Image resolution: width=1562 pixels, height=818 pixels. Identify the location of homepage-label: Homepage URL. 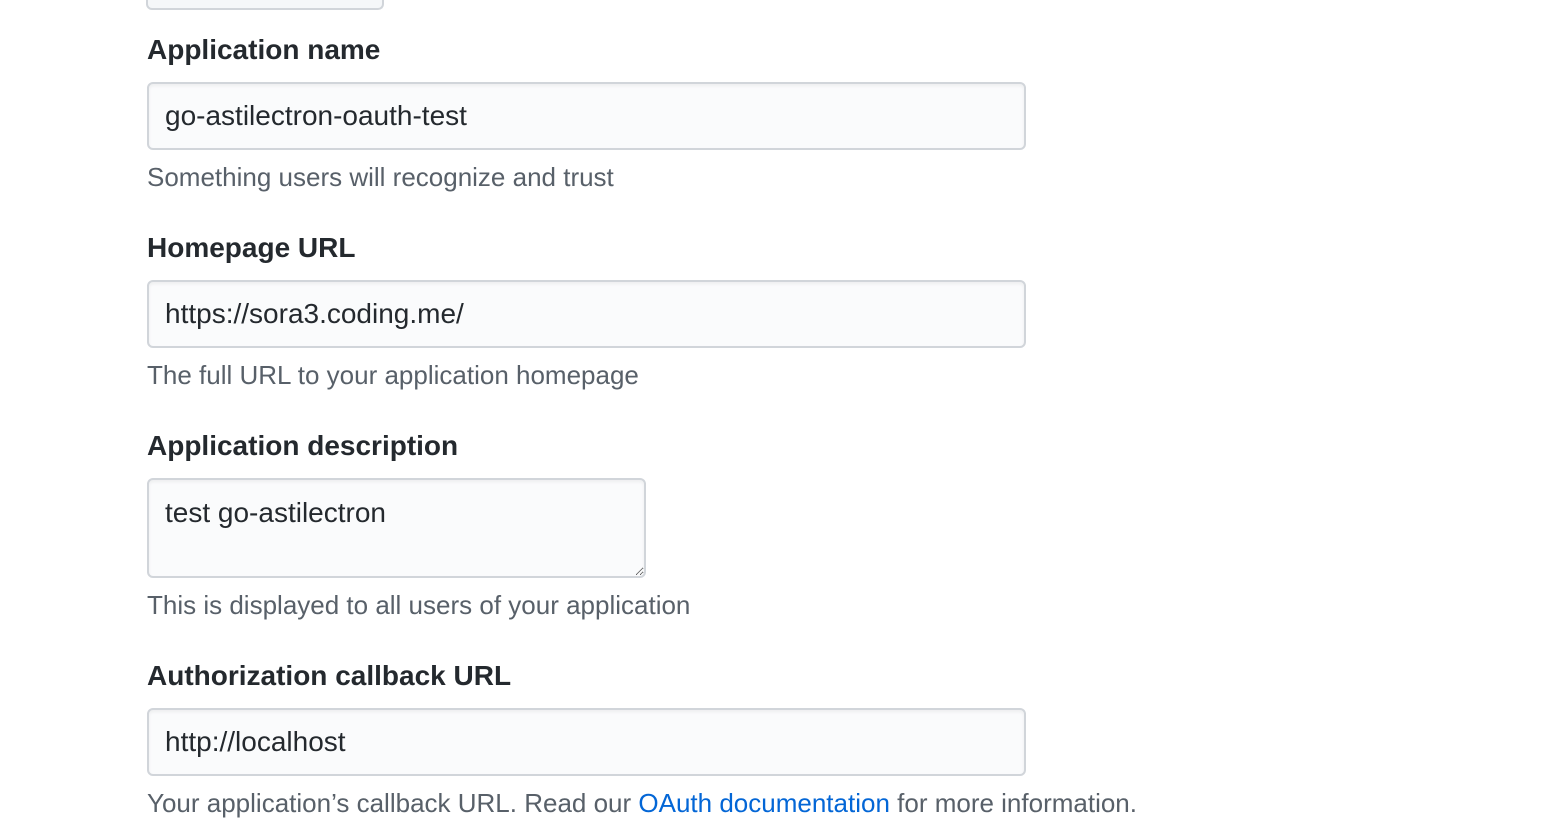
(251, 247).